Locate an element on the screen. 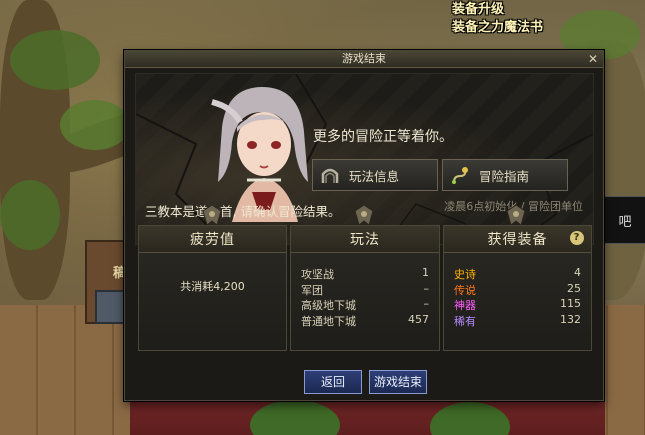 This screenshot has height=435, width=645. confirm-notice: 三教本是道为首, 请确认冒险结果。 is located at coordinates (243, 211).